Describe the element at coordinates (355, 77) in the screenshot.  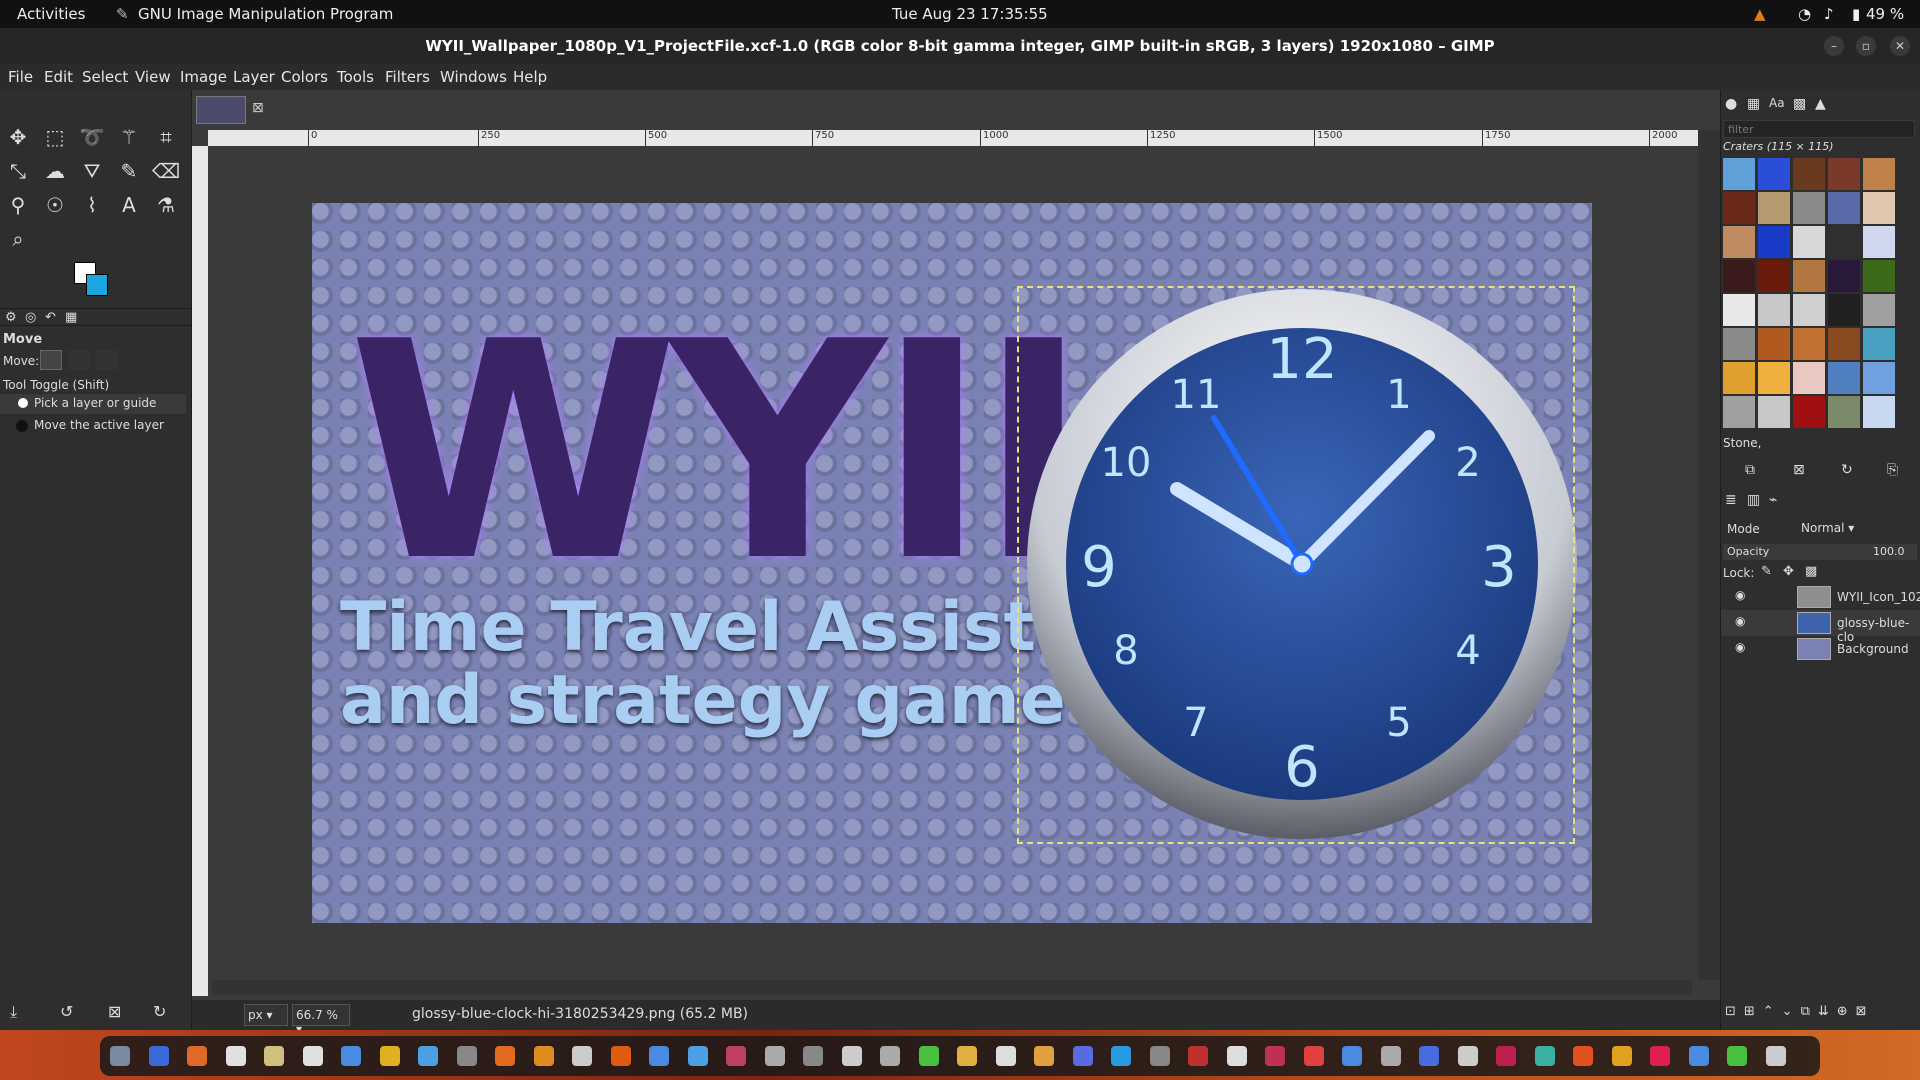
I see `menu-tools: Tools` at that location.